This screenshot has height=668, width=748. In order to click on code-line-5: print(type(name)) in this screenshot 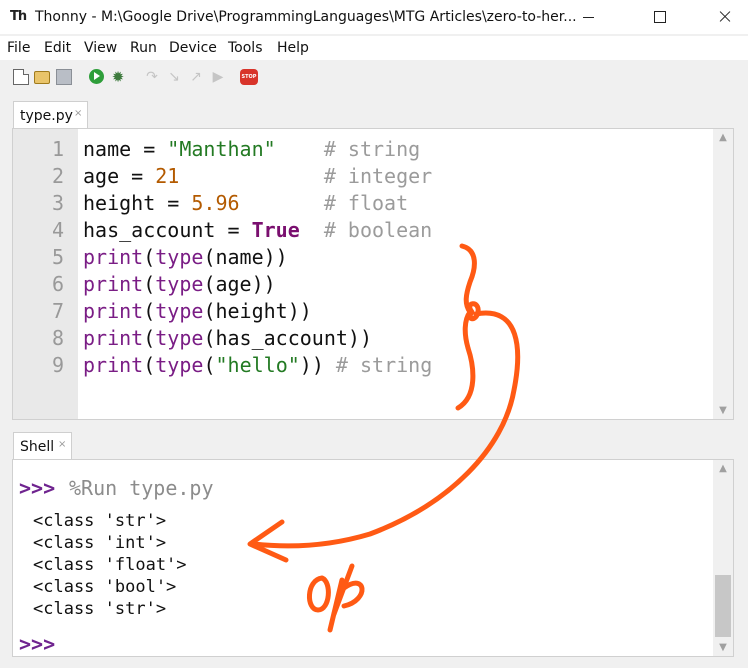, I will do `click(185, 257)`.